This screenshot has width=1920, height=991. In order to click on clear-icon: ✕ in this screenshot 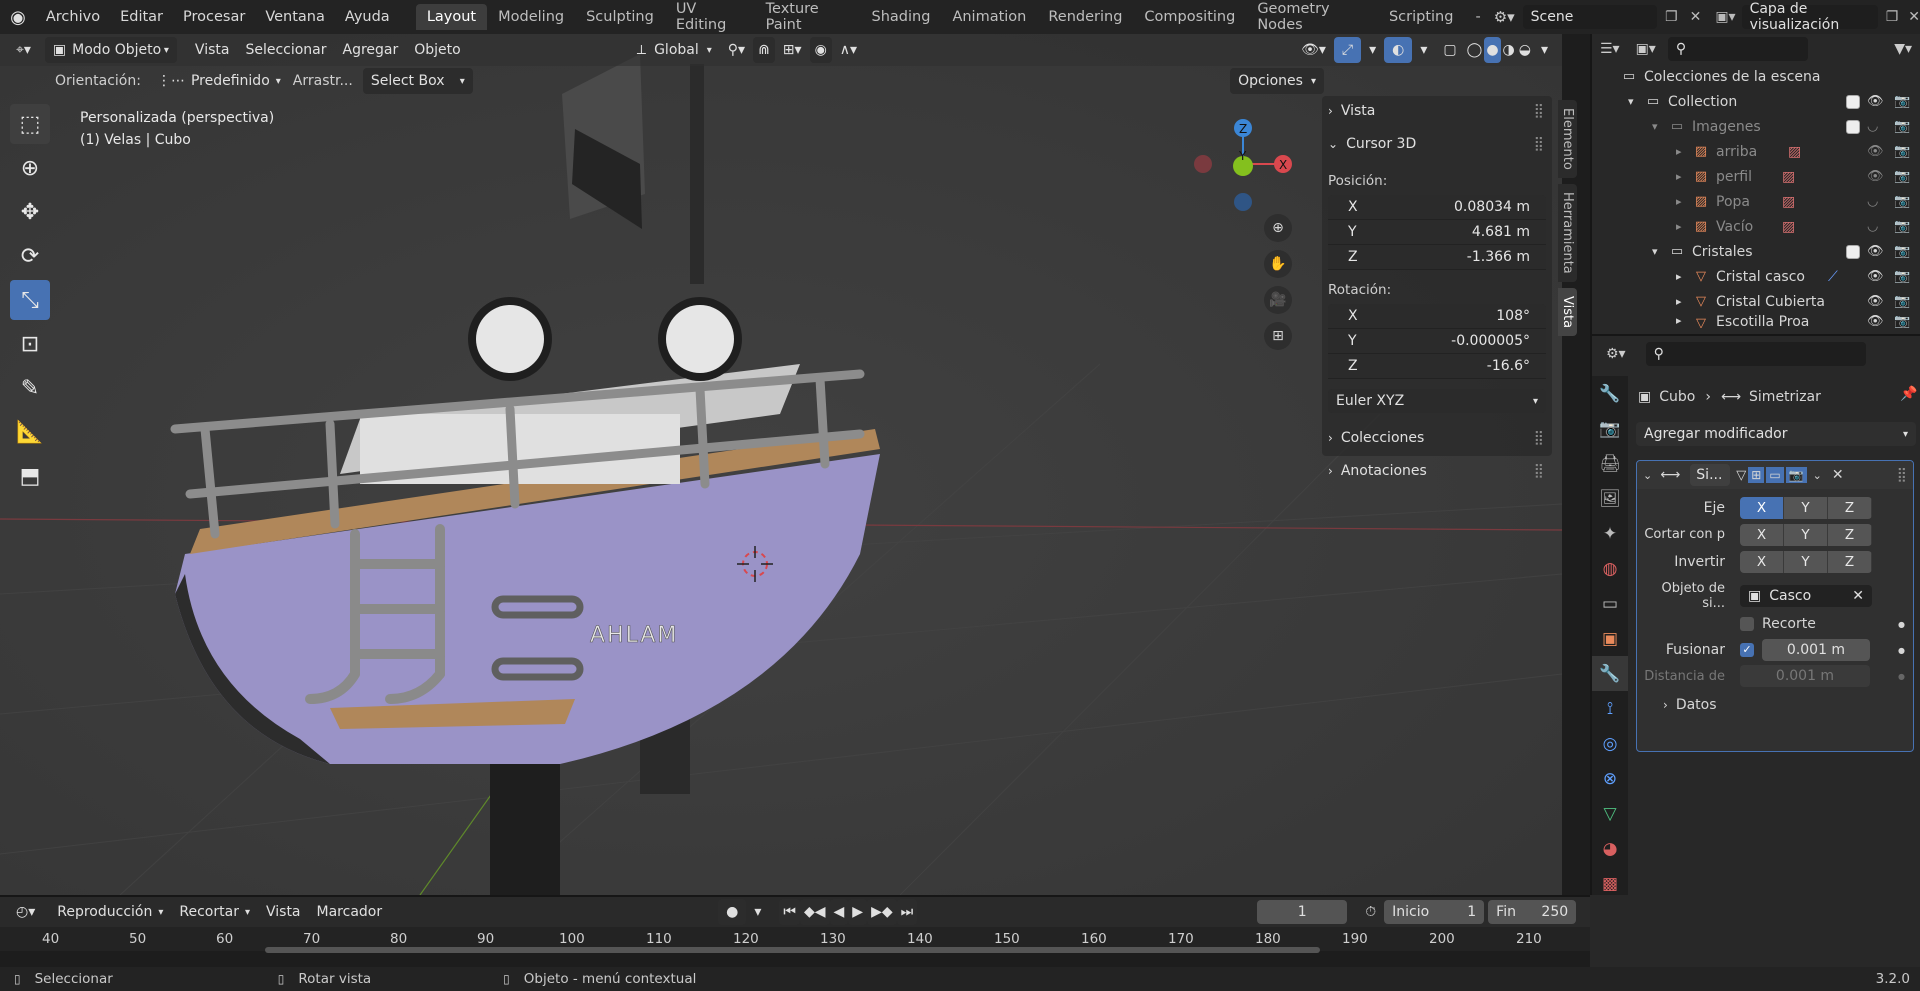, I will do `click(1858, 596)`.